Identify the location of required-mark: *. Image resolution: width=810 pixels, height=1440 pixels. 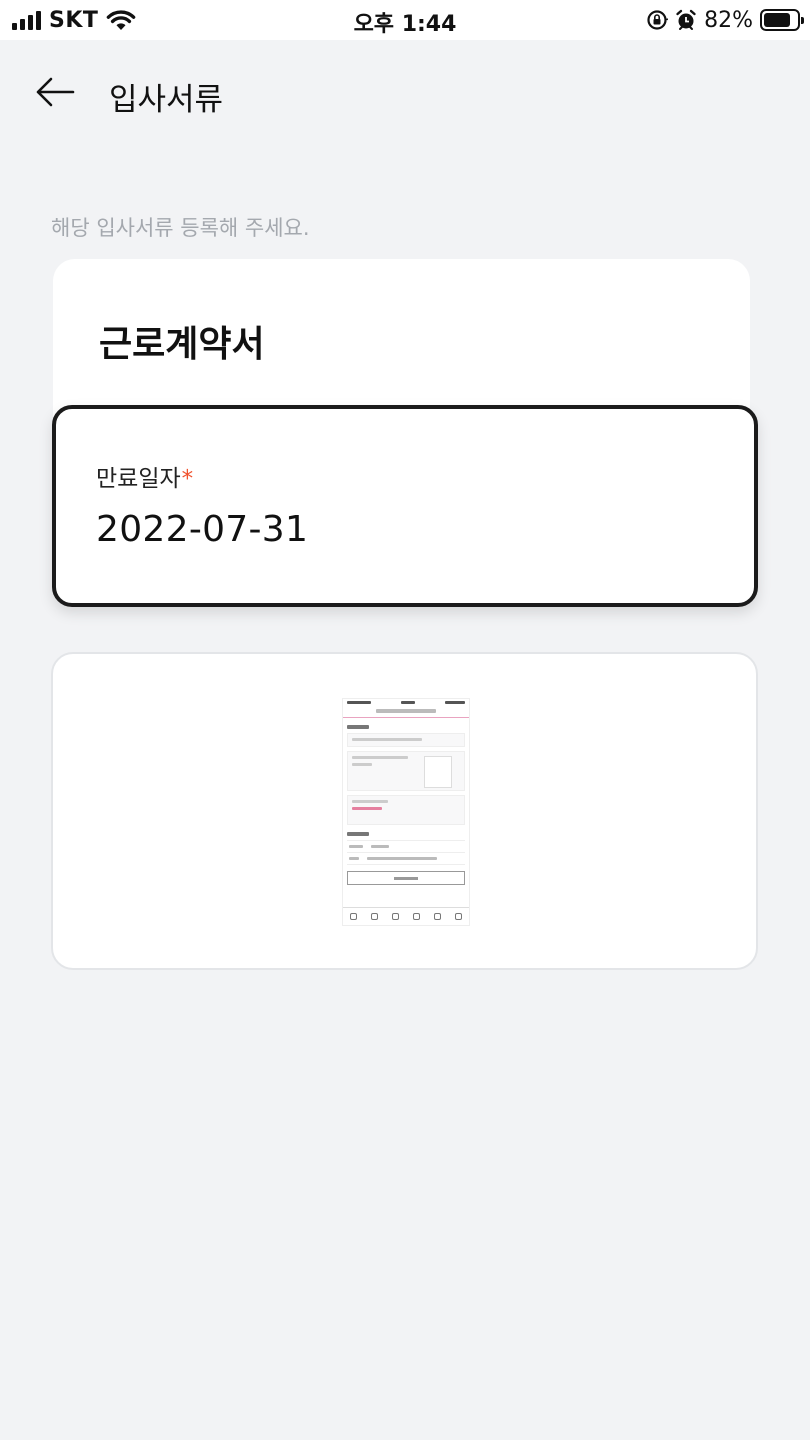
(187, 479).